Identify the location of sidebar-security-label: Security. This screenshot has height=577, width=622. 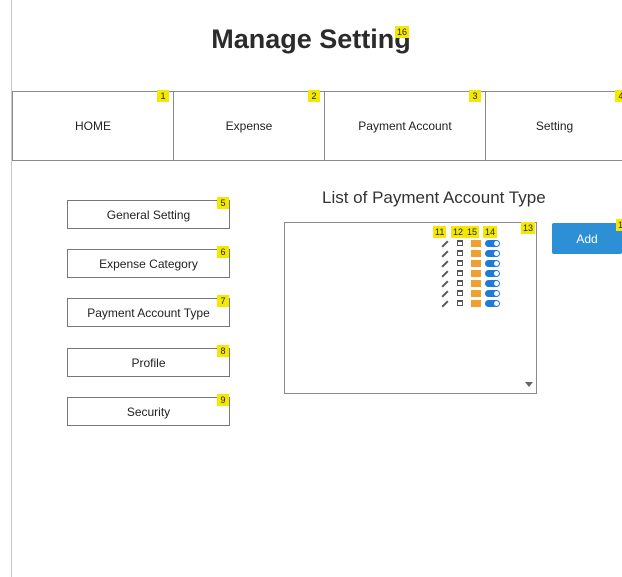
(148, 411).